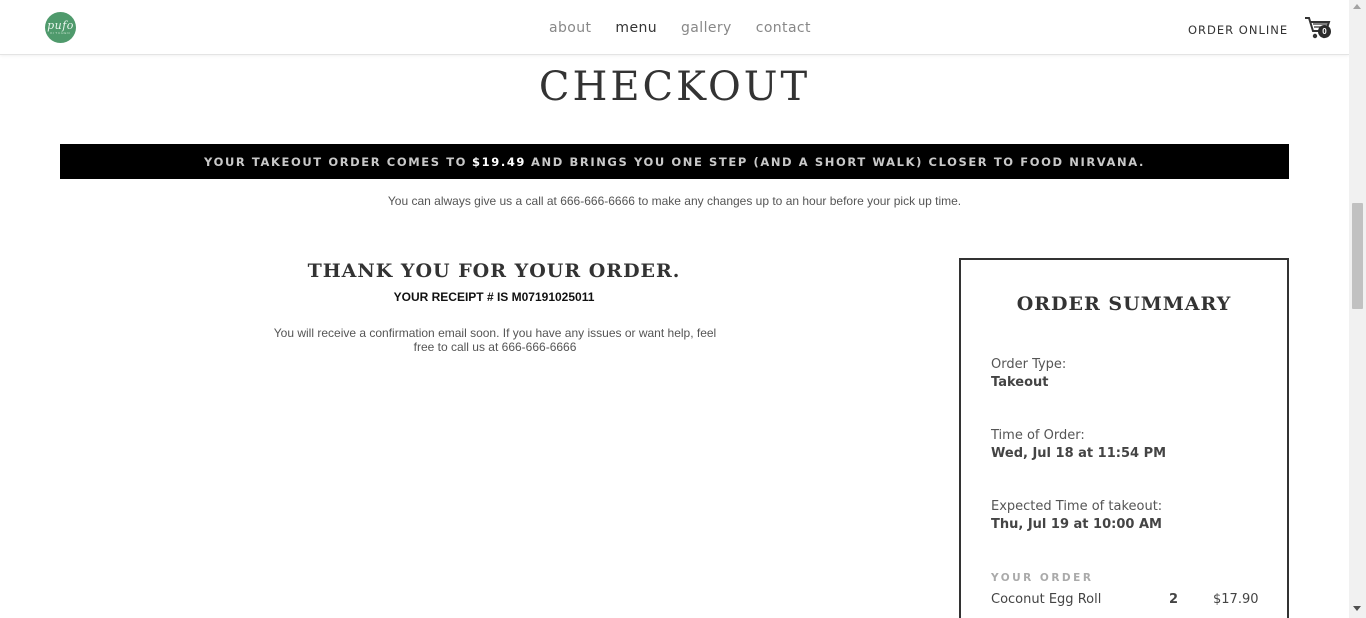  I want to click on nav-gallery-link: gallery, so click(706, 28).